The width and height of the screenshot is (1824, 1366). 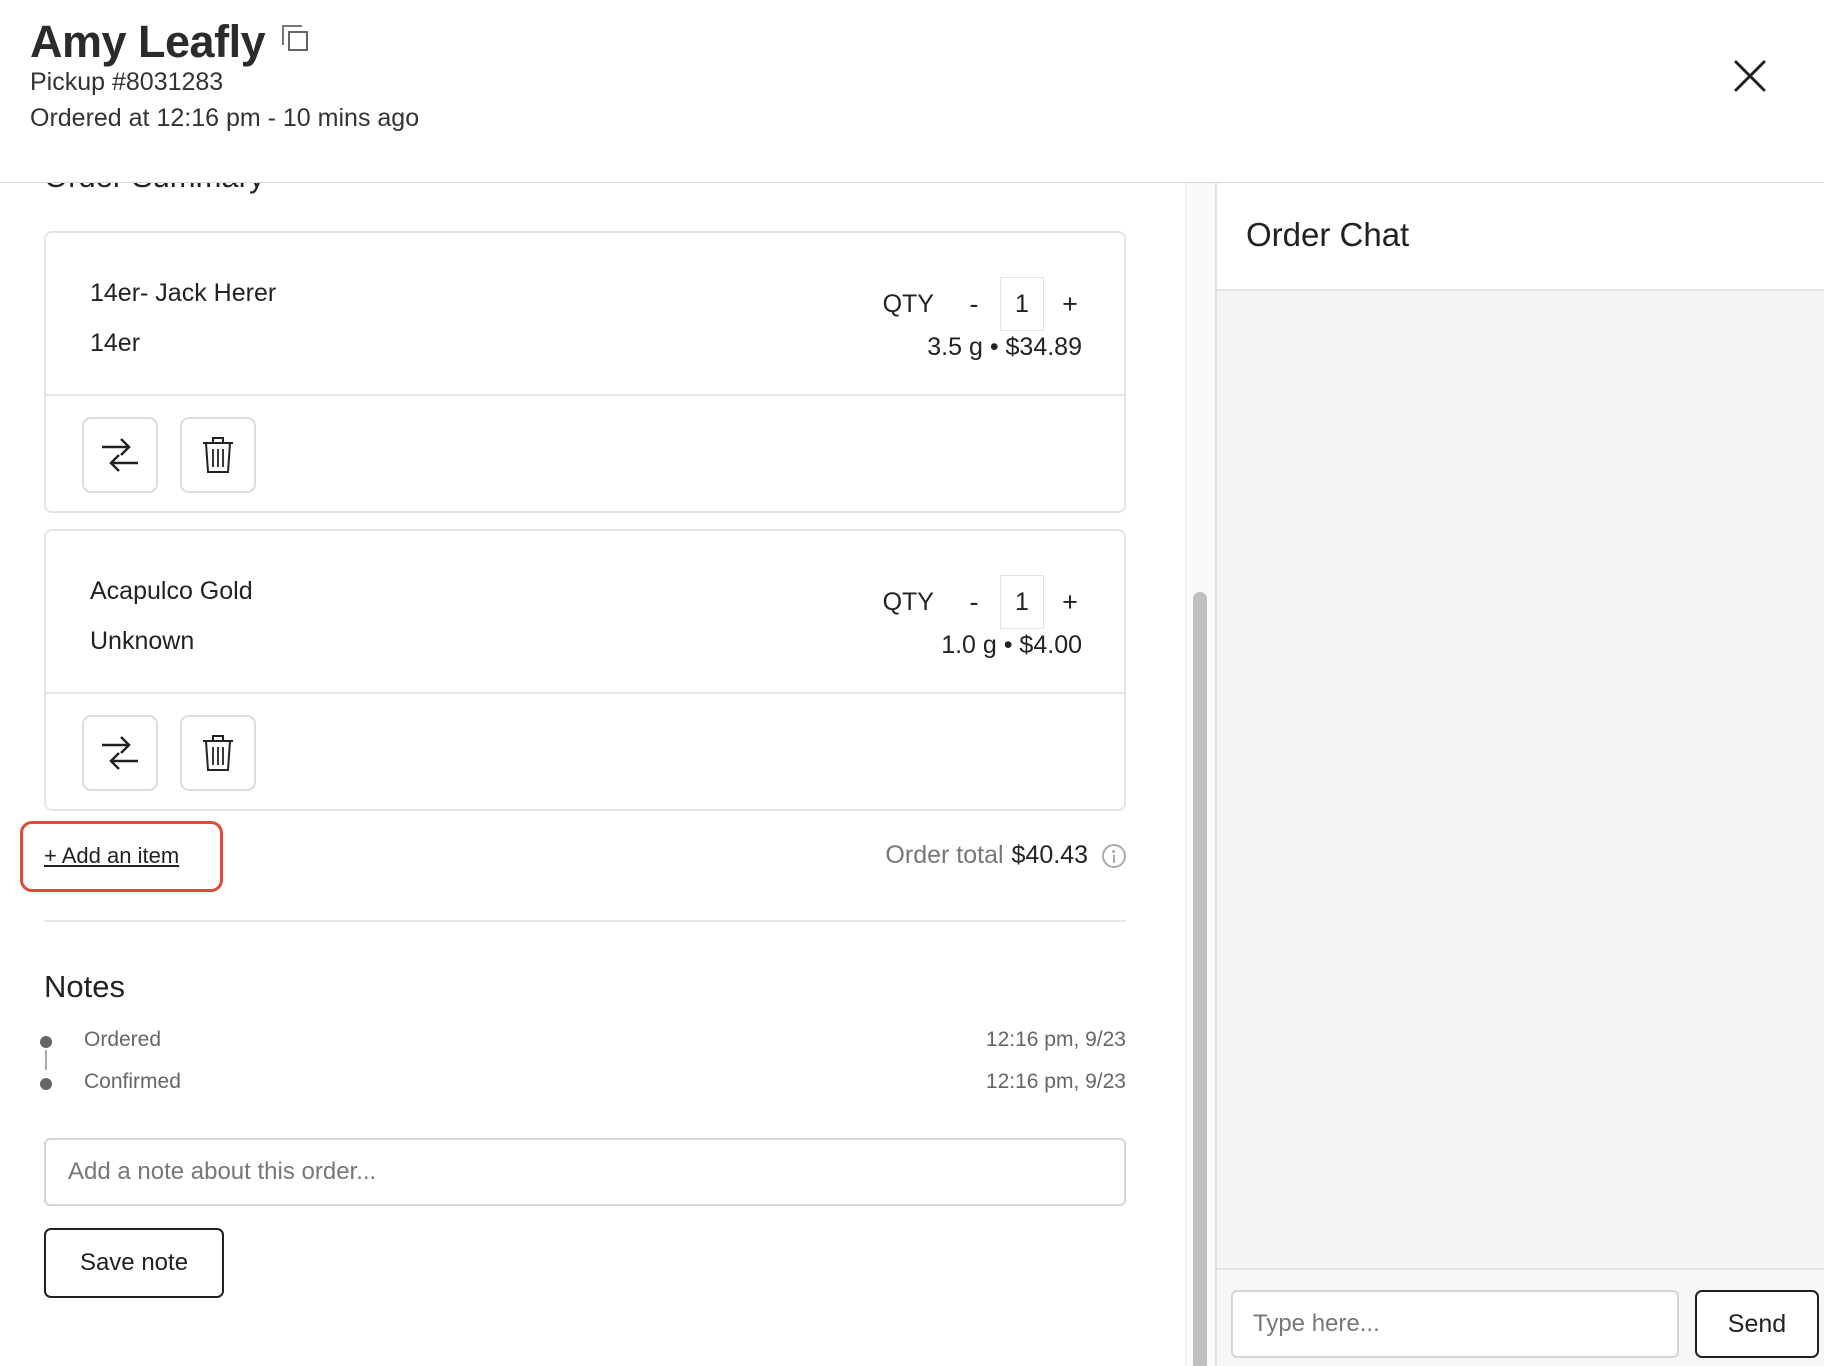 I want to click on order-total: Order total $40.43, so click(x=1005, y=855).